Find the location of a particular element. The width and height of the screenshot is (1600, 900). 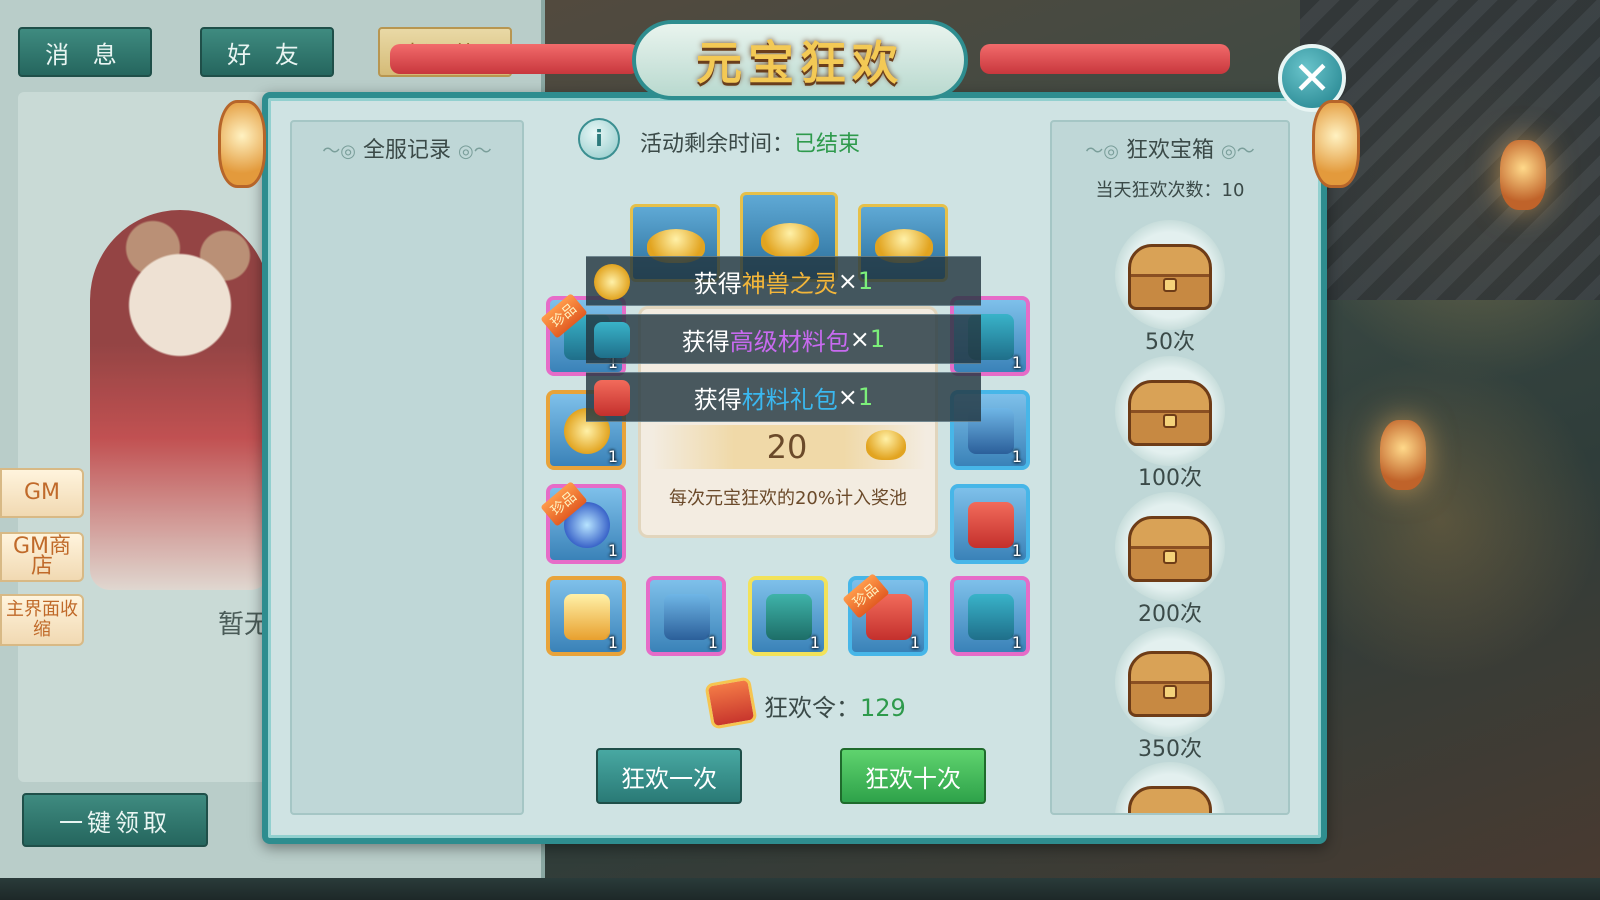

tab-messages: 消 息 is located at coordinates (85, 52).